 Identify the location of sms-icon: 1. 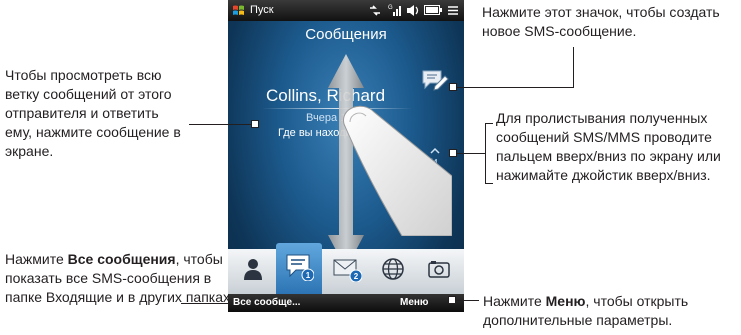
(299, 268).